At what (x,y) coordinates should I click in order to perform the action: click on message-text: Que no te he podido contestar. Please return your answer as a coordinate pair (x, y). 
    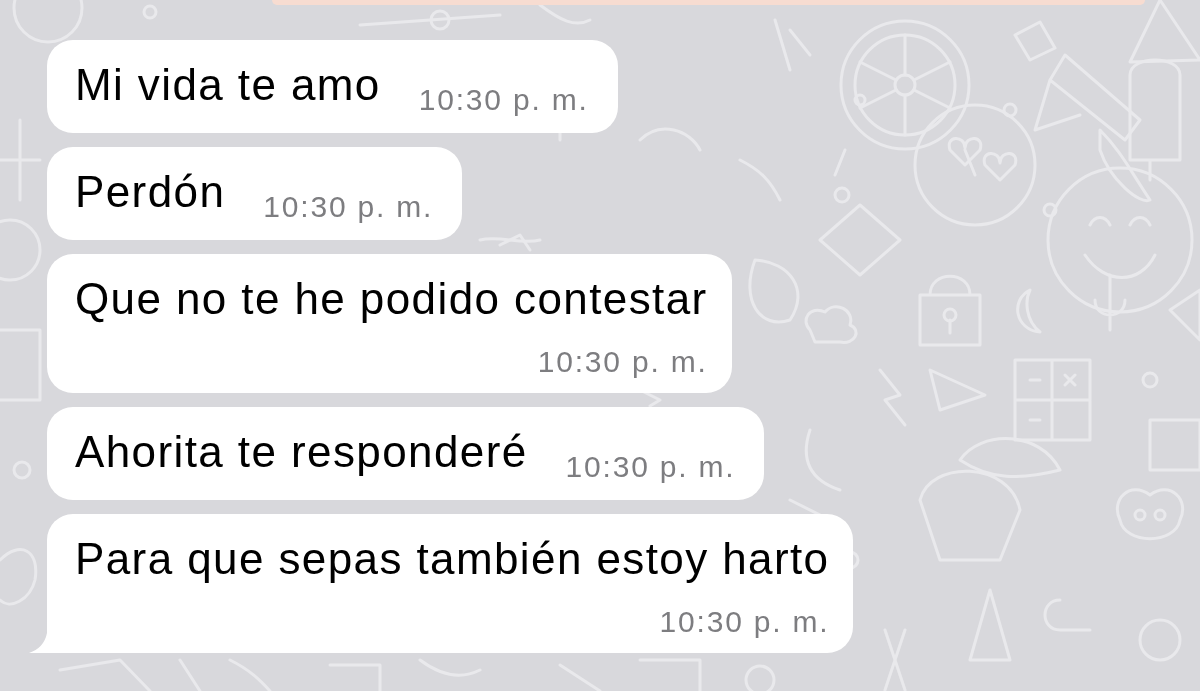
    Looking at the image, I should click on (391, 299).